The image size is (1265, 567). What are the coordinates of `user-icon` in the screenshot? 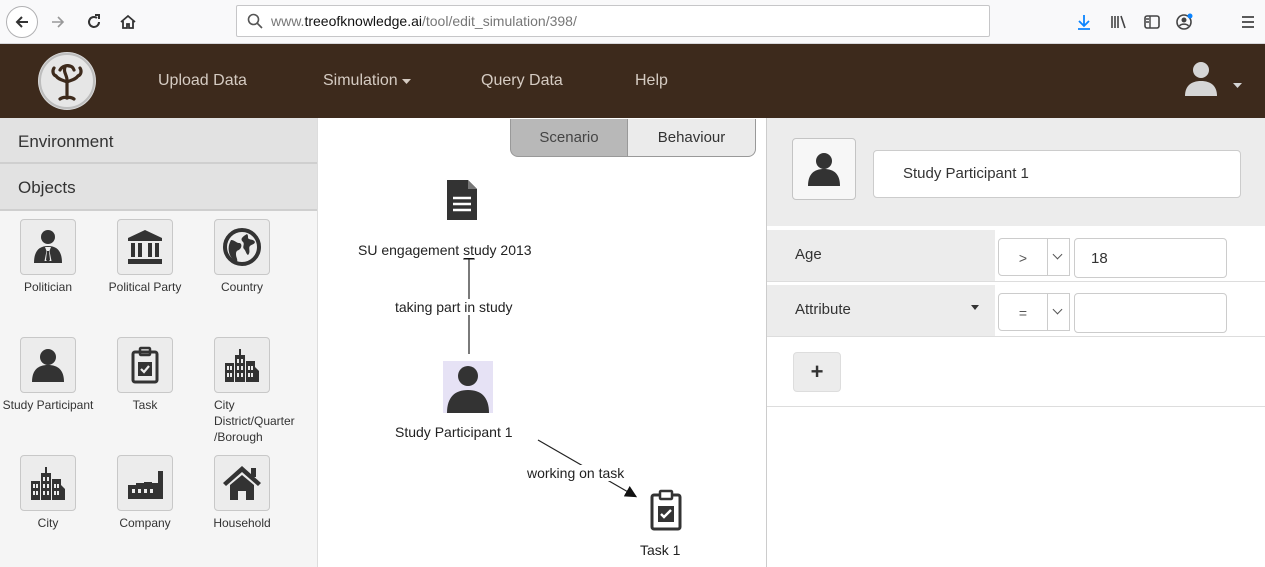 It's located at (1213, 79).